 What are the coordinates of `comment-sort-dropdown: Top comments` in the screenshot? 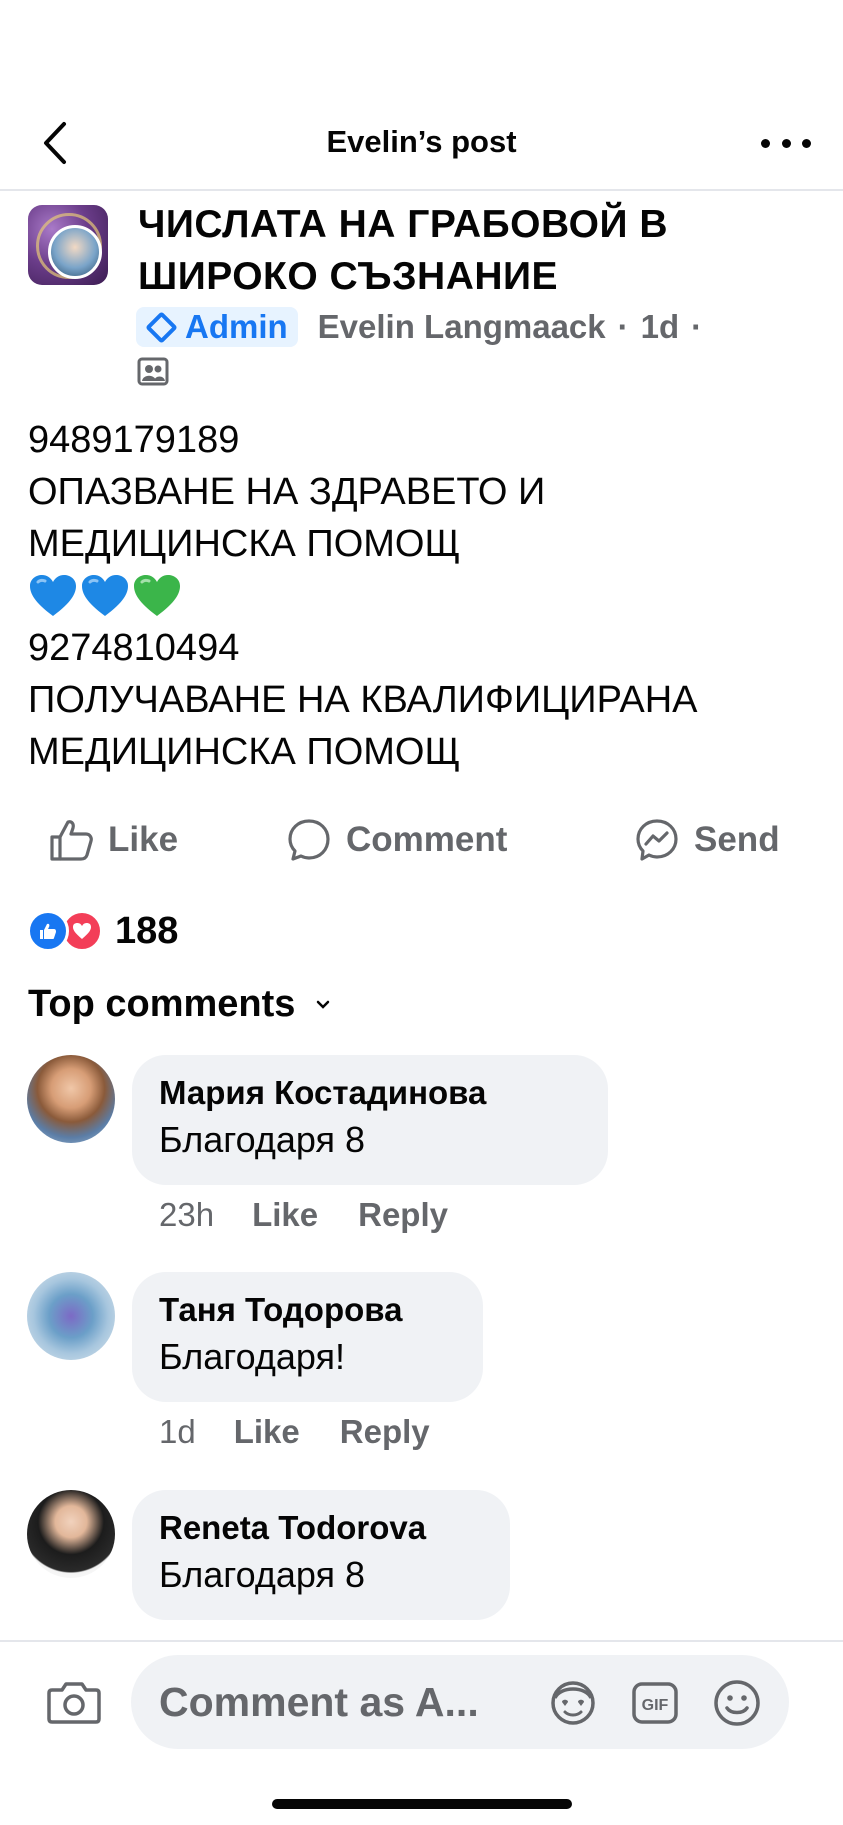 It's located at (179, 1004).